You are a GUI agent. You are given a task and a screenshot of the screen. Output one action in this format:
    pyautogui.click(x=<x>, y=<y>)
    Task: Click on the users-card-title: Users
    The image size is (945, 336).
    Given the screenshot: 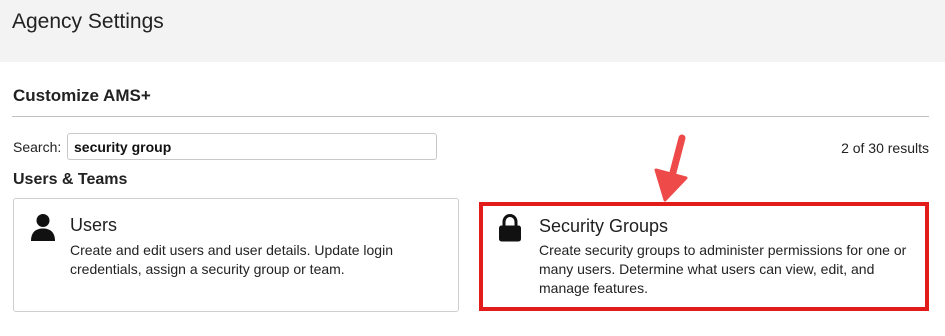 What is the action you would take?
    pyautogui.click(x=94, y=225)
    